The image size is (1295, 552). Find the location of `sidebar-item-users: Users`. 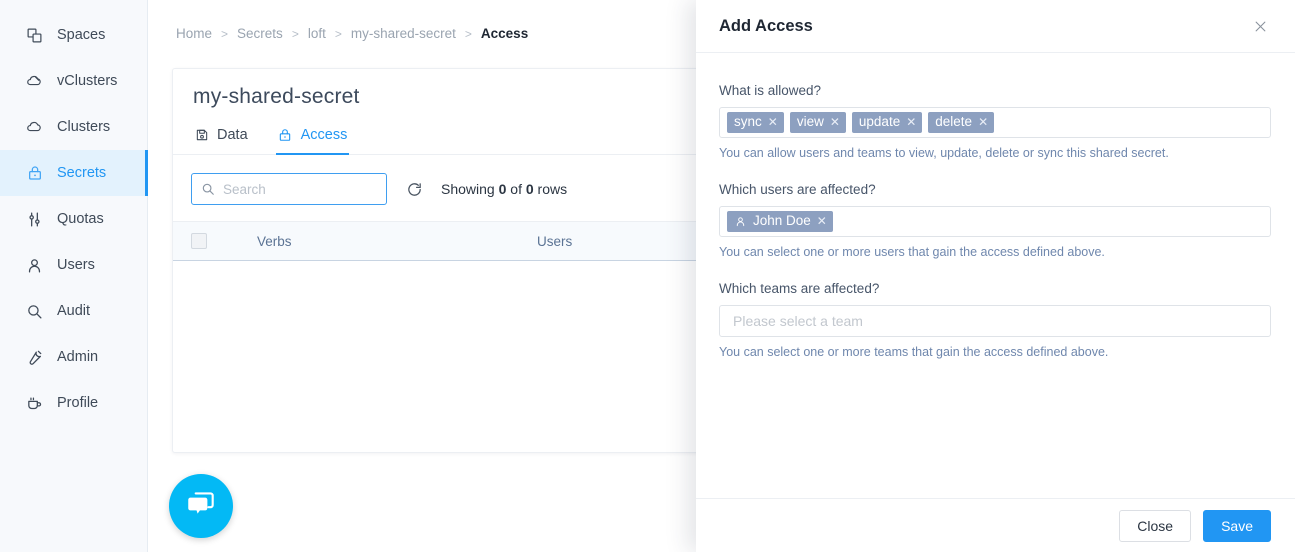

sidebar-item-users: Users is located at coordinates (73, 265).